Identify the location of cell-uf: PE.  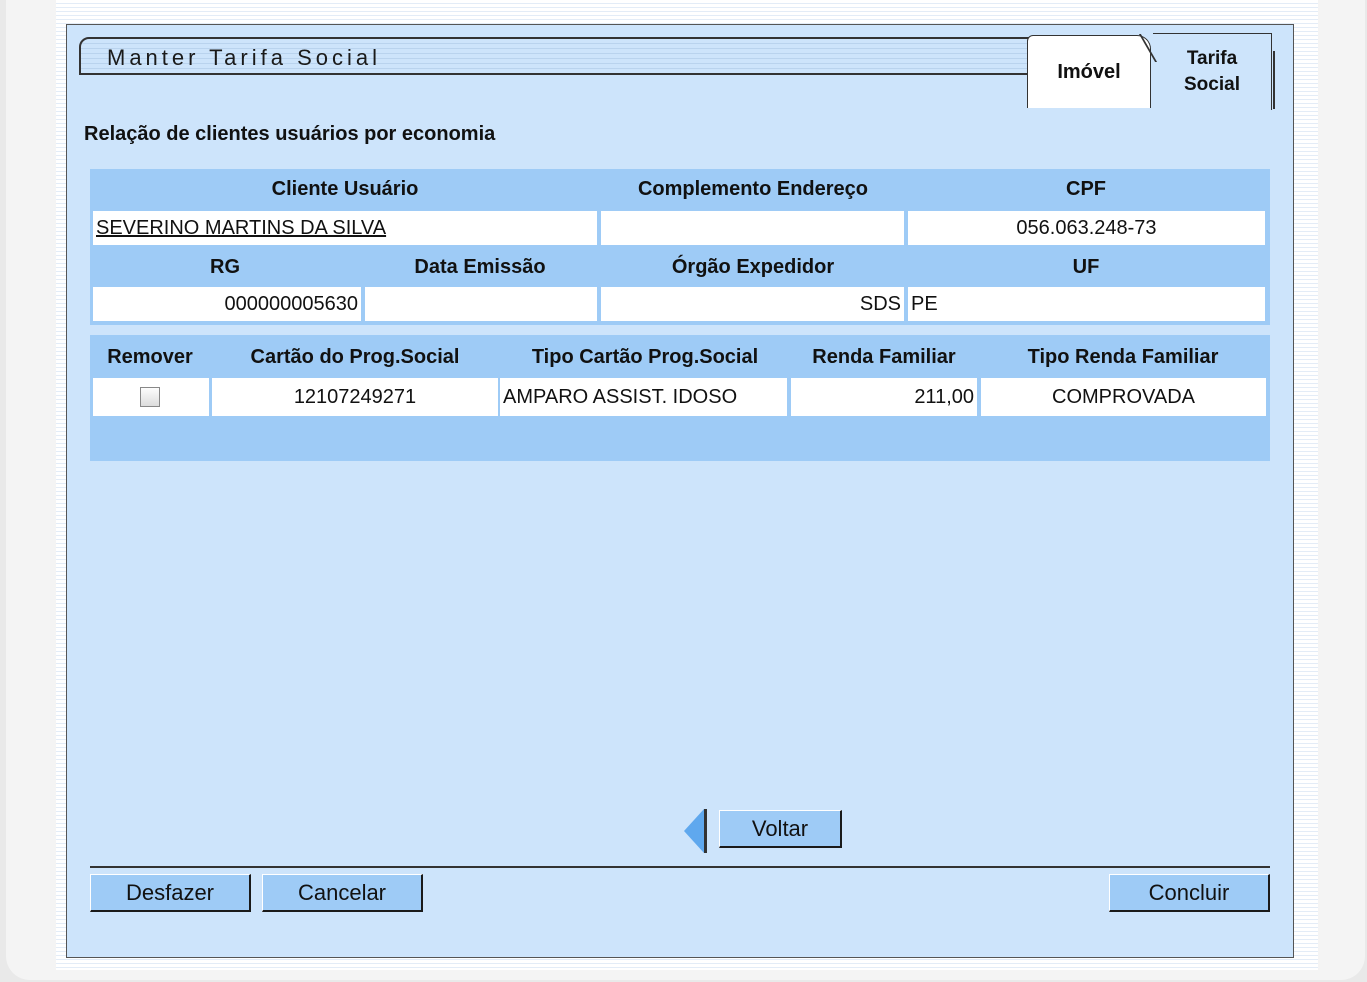
(1086, 304).